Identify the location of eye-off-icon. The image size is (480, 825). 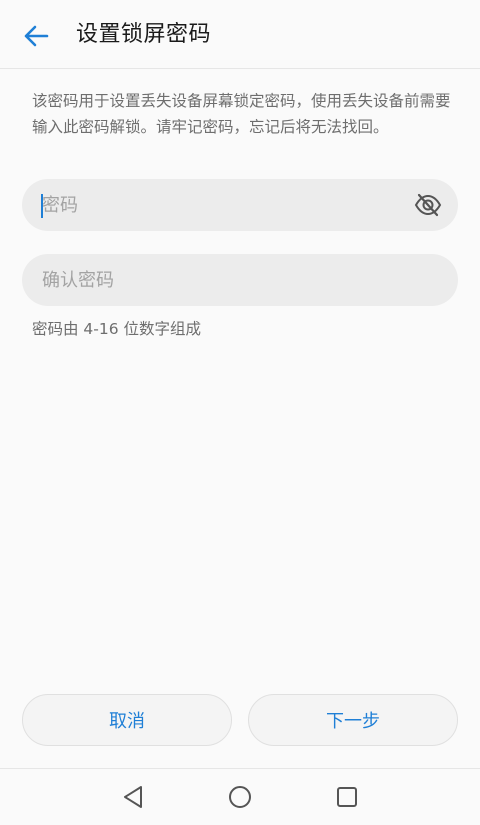
(428, 205).